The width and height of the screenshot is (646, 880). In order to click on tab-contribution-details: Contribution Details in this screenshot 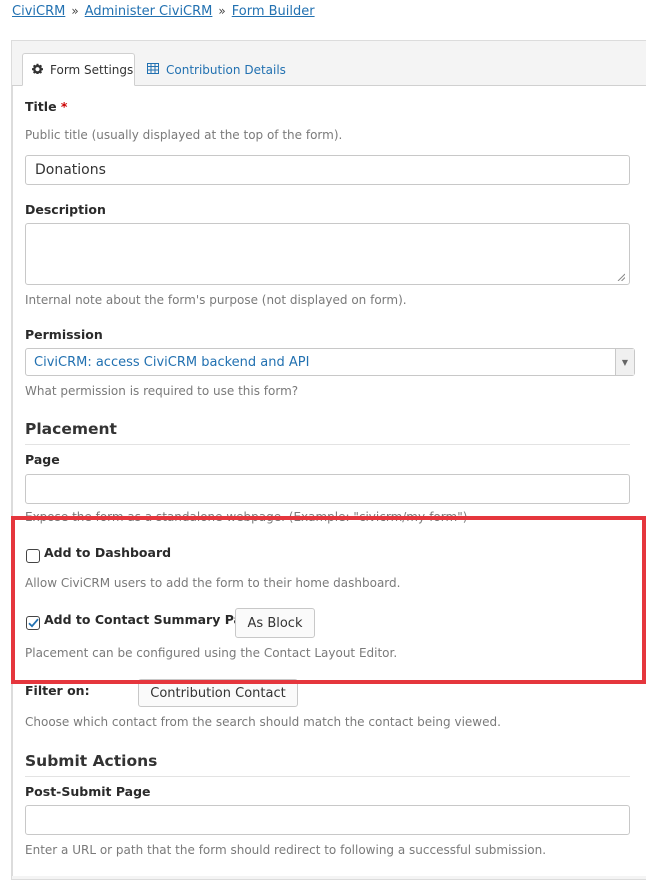, I will do `click(216, 69)`.